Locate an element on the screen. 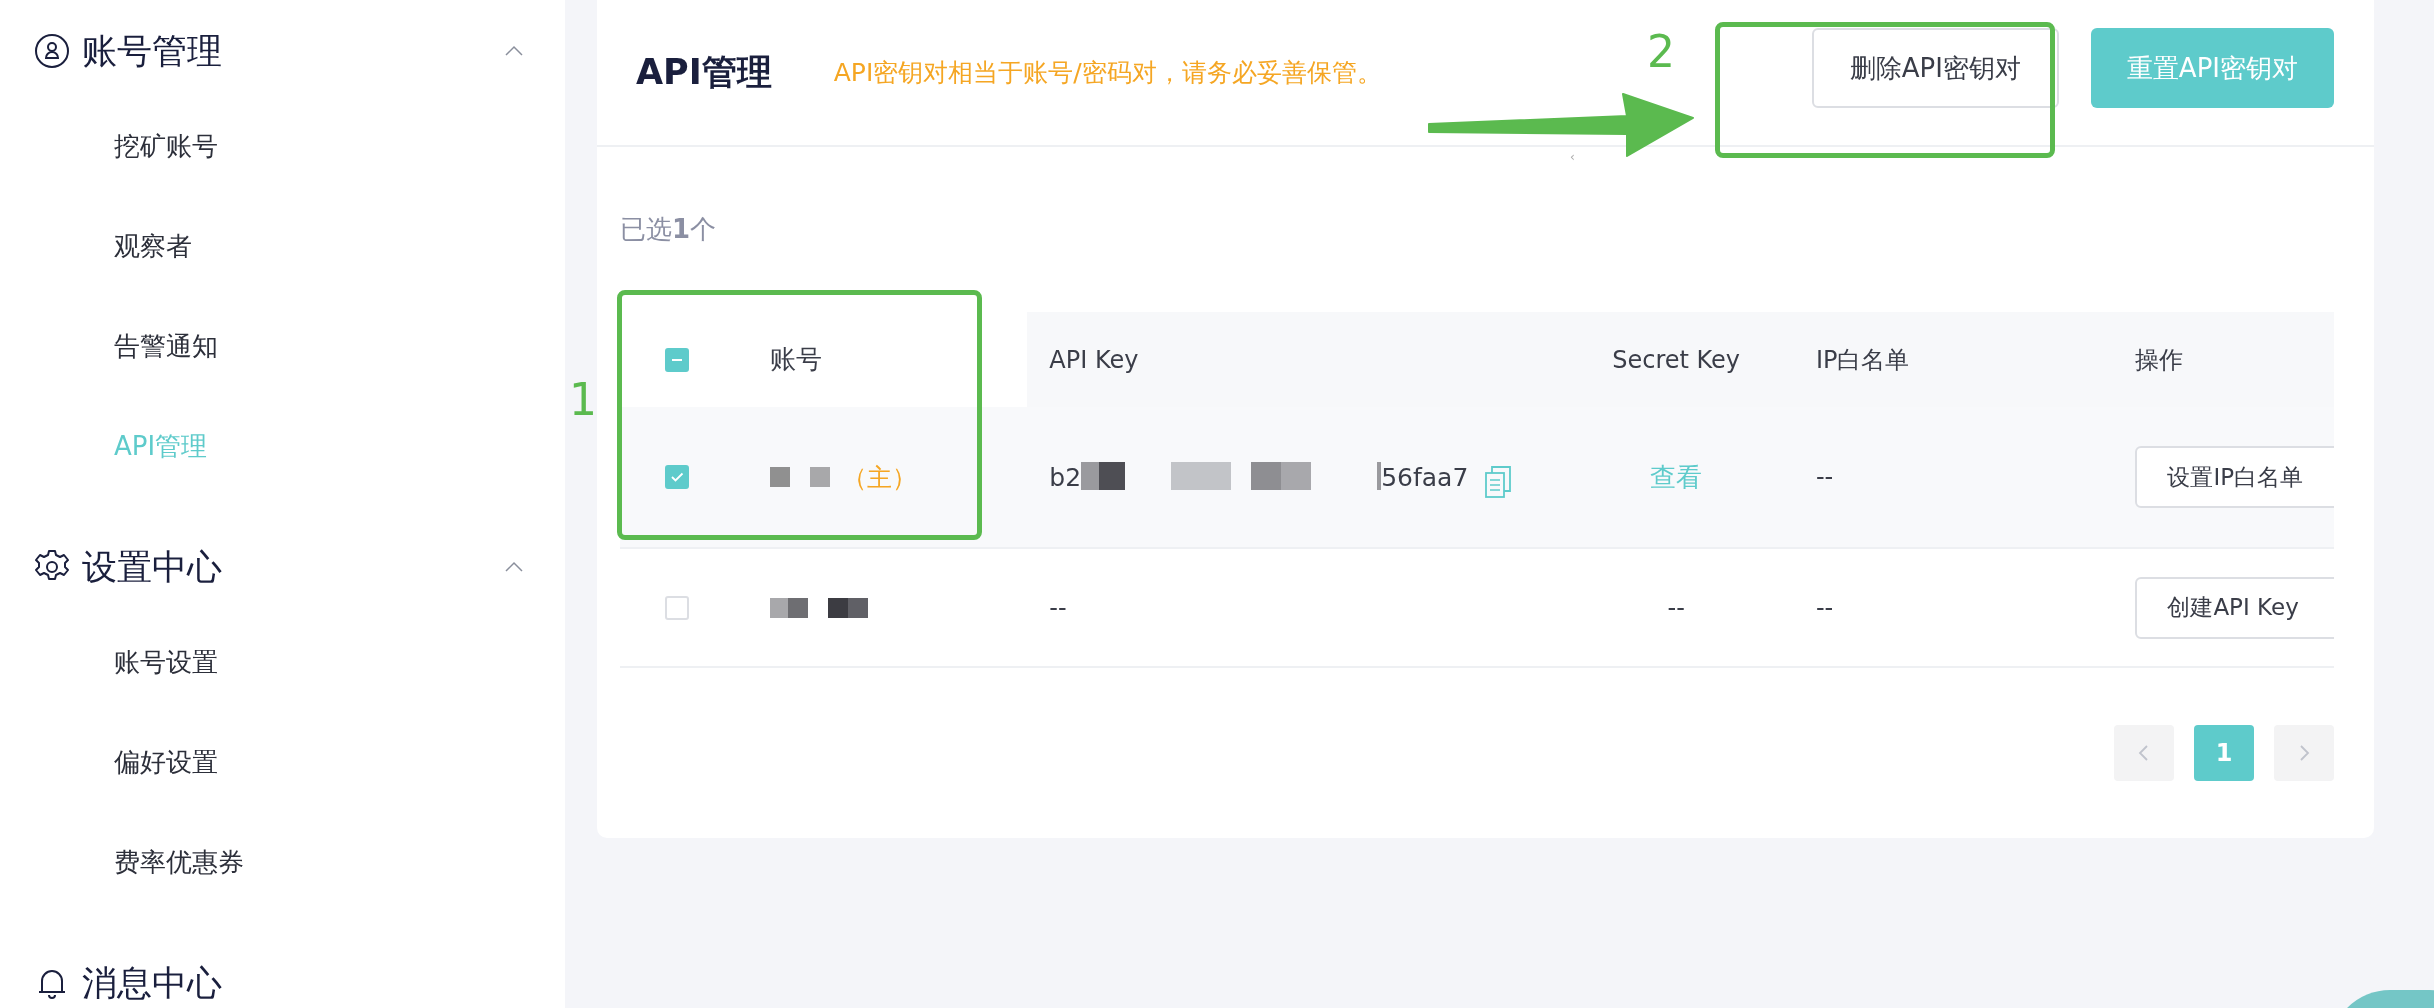 This screenshot has height=1008, width=2434. menu-group: 账号管理 is located at coordinates (279, 51).